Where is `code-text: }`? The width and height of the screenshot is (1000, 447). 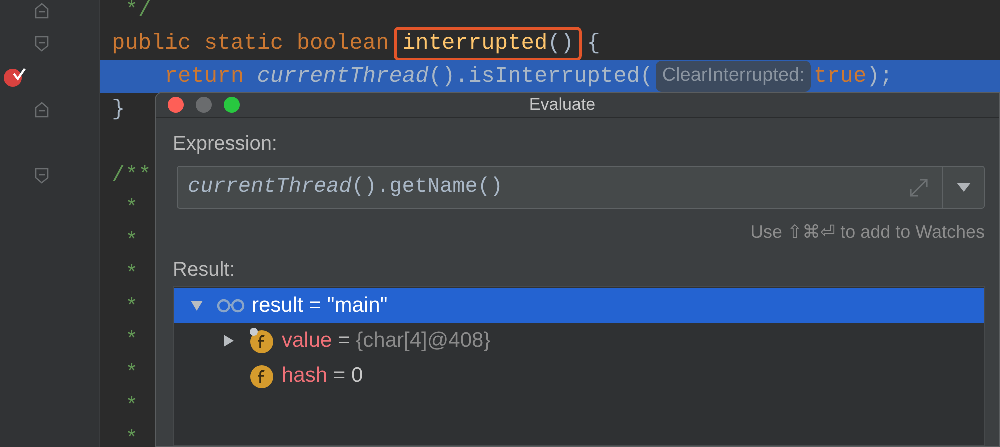 code-text: } is located at coordinates (119, 110).